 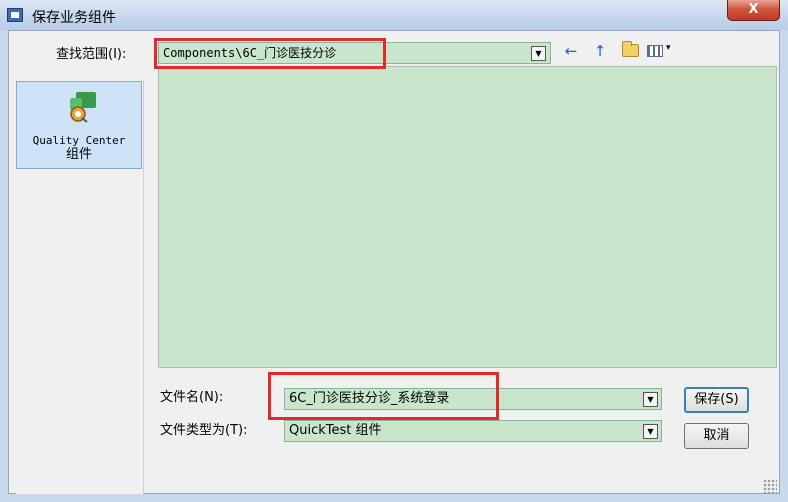 What do you see at coordinates (15, 15) in the screenshot?
I see `window-icon` at bounding box center [15, 15].